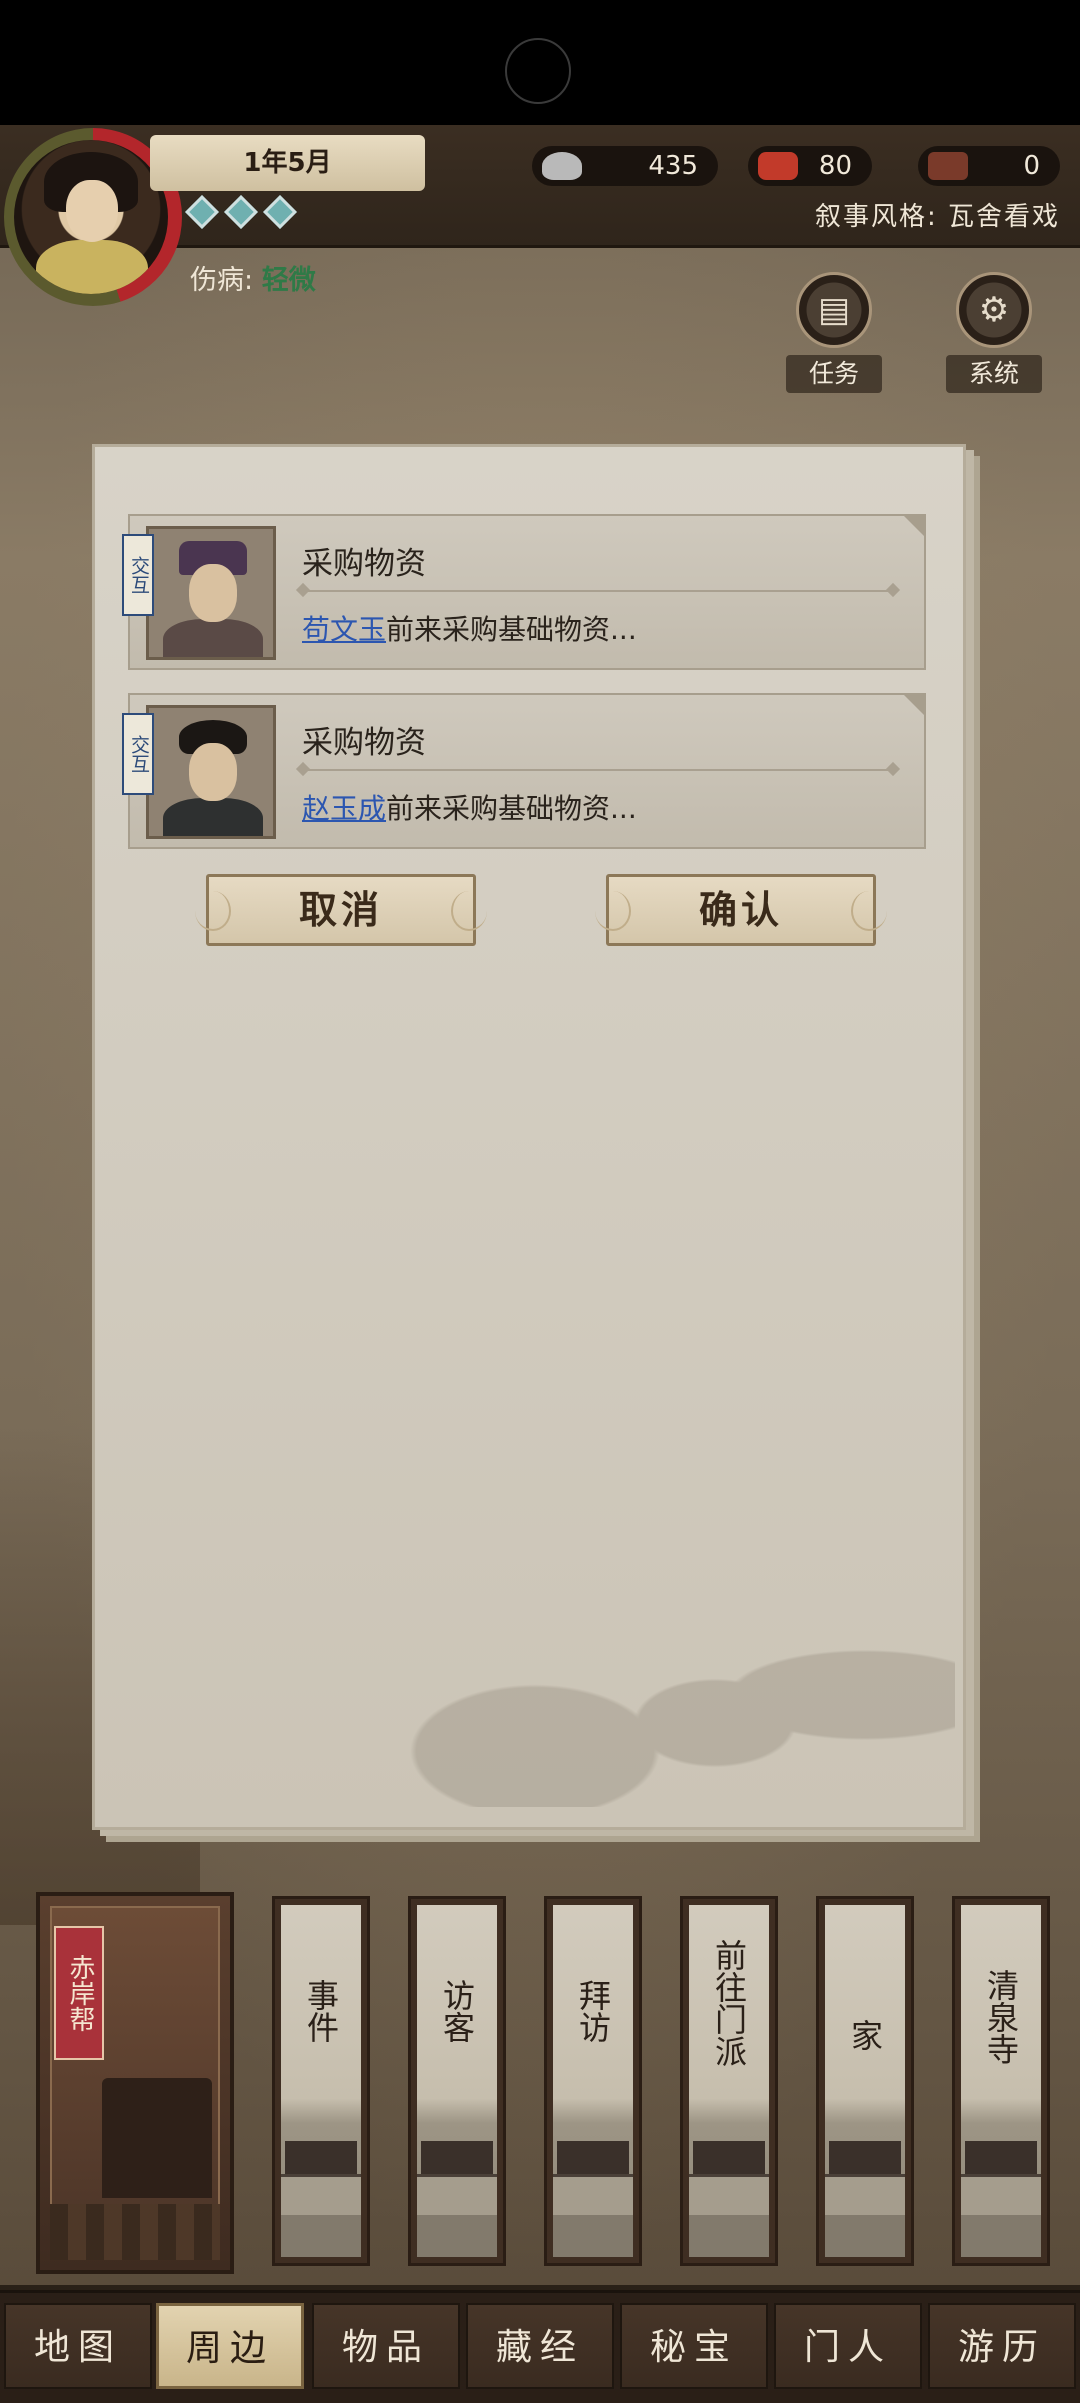 This screenshot has width=1080, height=2403. Describe the element at coordinates (386, 2346) in the screenshot. I see `tab-items: 物品` at that location.